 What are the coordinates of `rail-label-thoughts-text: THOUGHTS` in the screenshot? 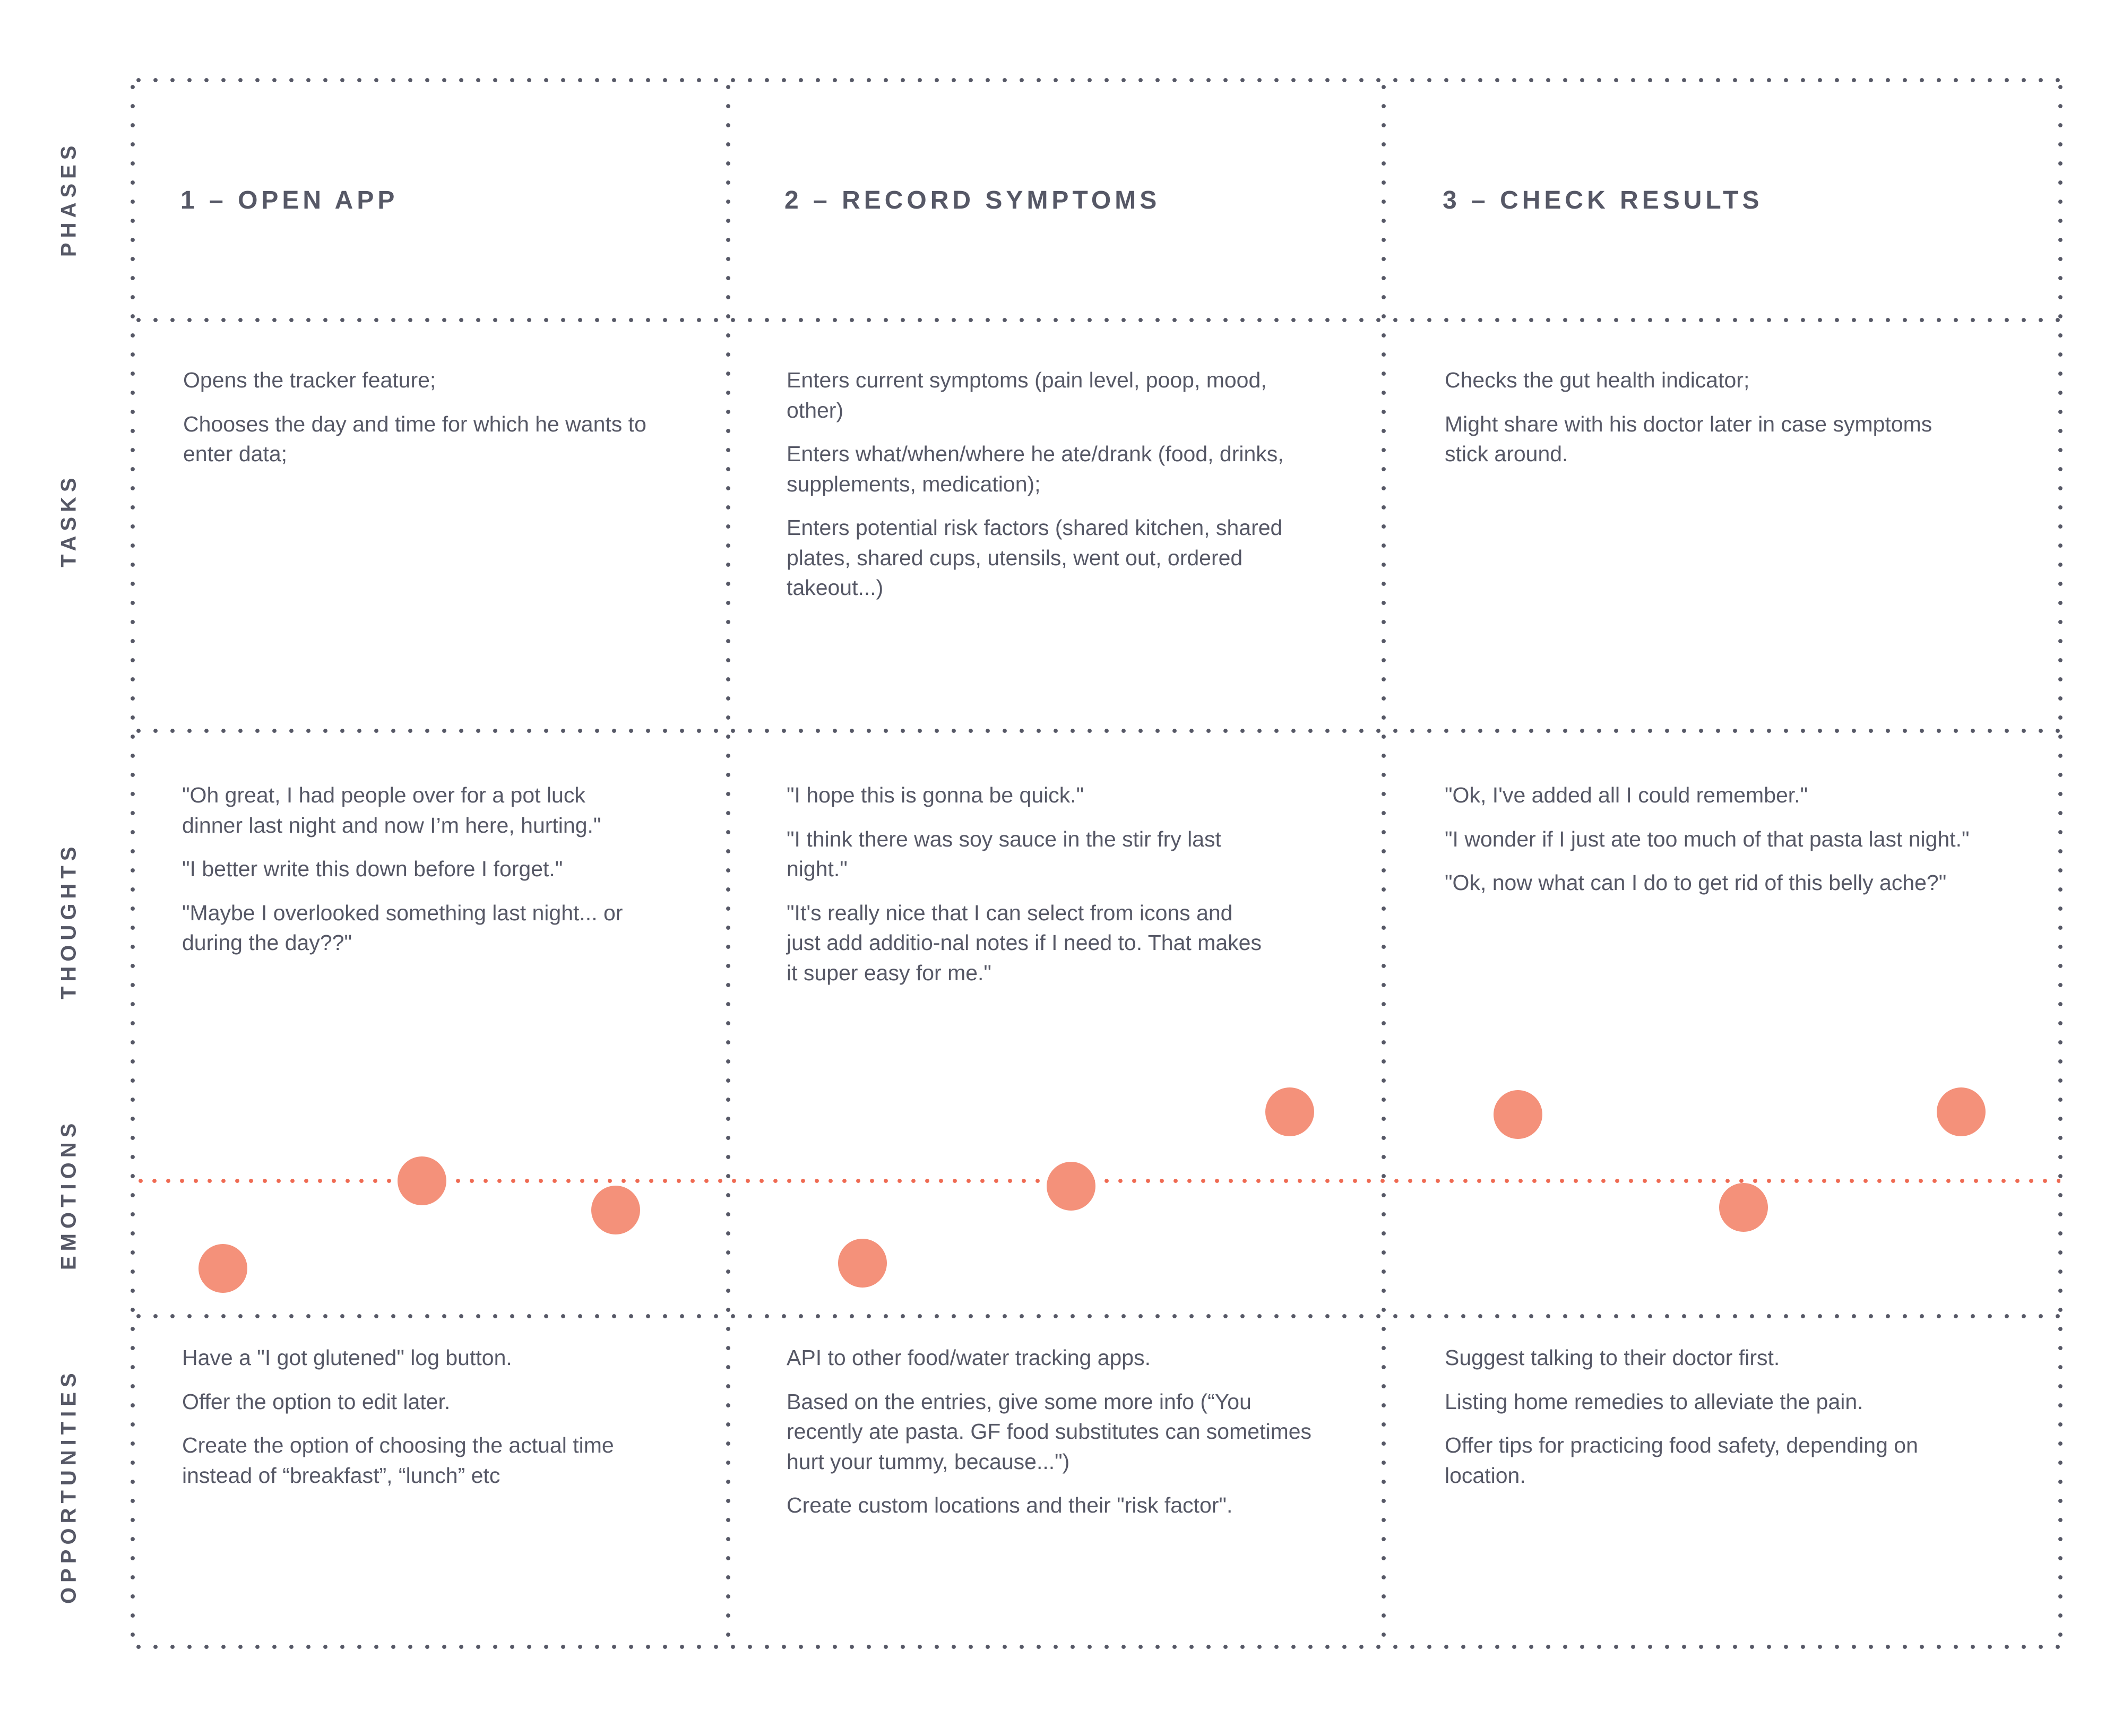 It's located at (69, 921).